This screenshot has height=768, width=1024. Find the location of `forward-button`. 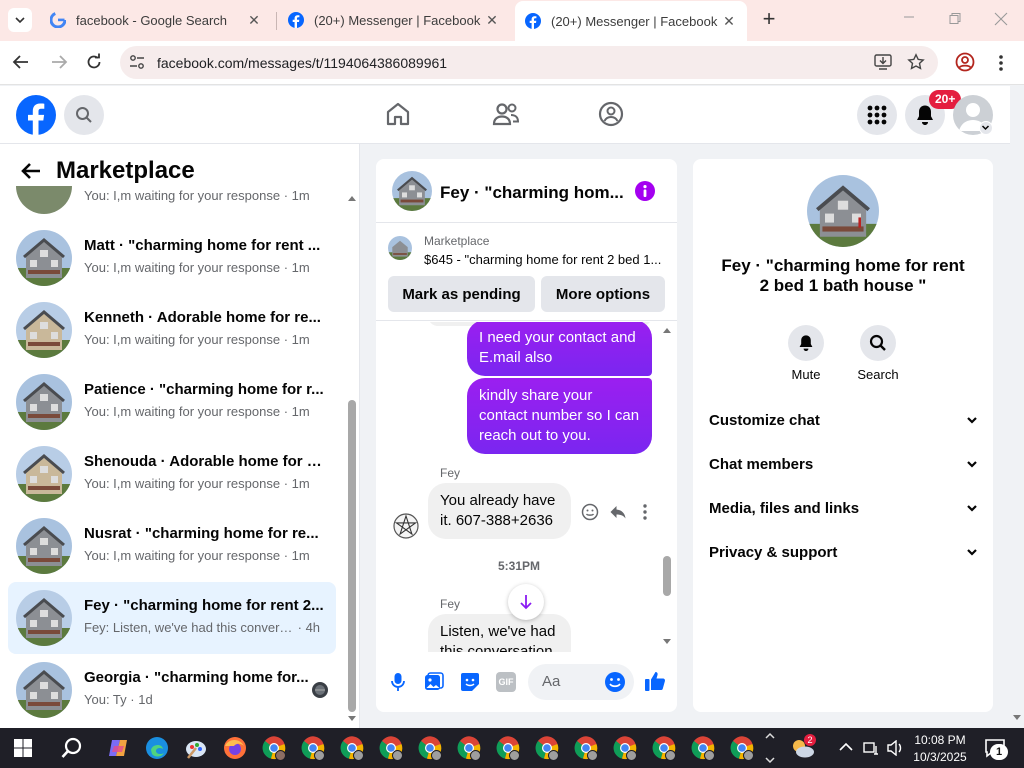

forward-button is located at coordinates (59, 62).